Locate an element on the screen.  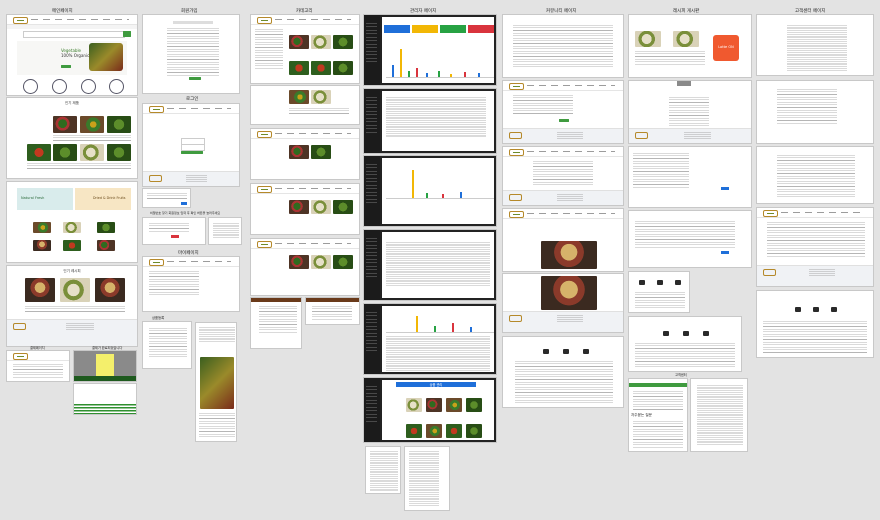
inquiry-board-heading: 자주묻는 질문 is located at coordinates (641, 415).